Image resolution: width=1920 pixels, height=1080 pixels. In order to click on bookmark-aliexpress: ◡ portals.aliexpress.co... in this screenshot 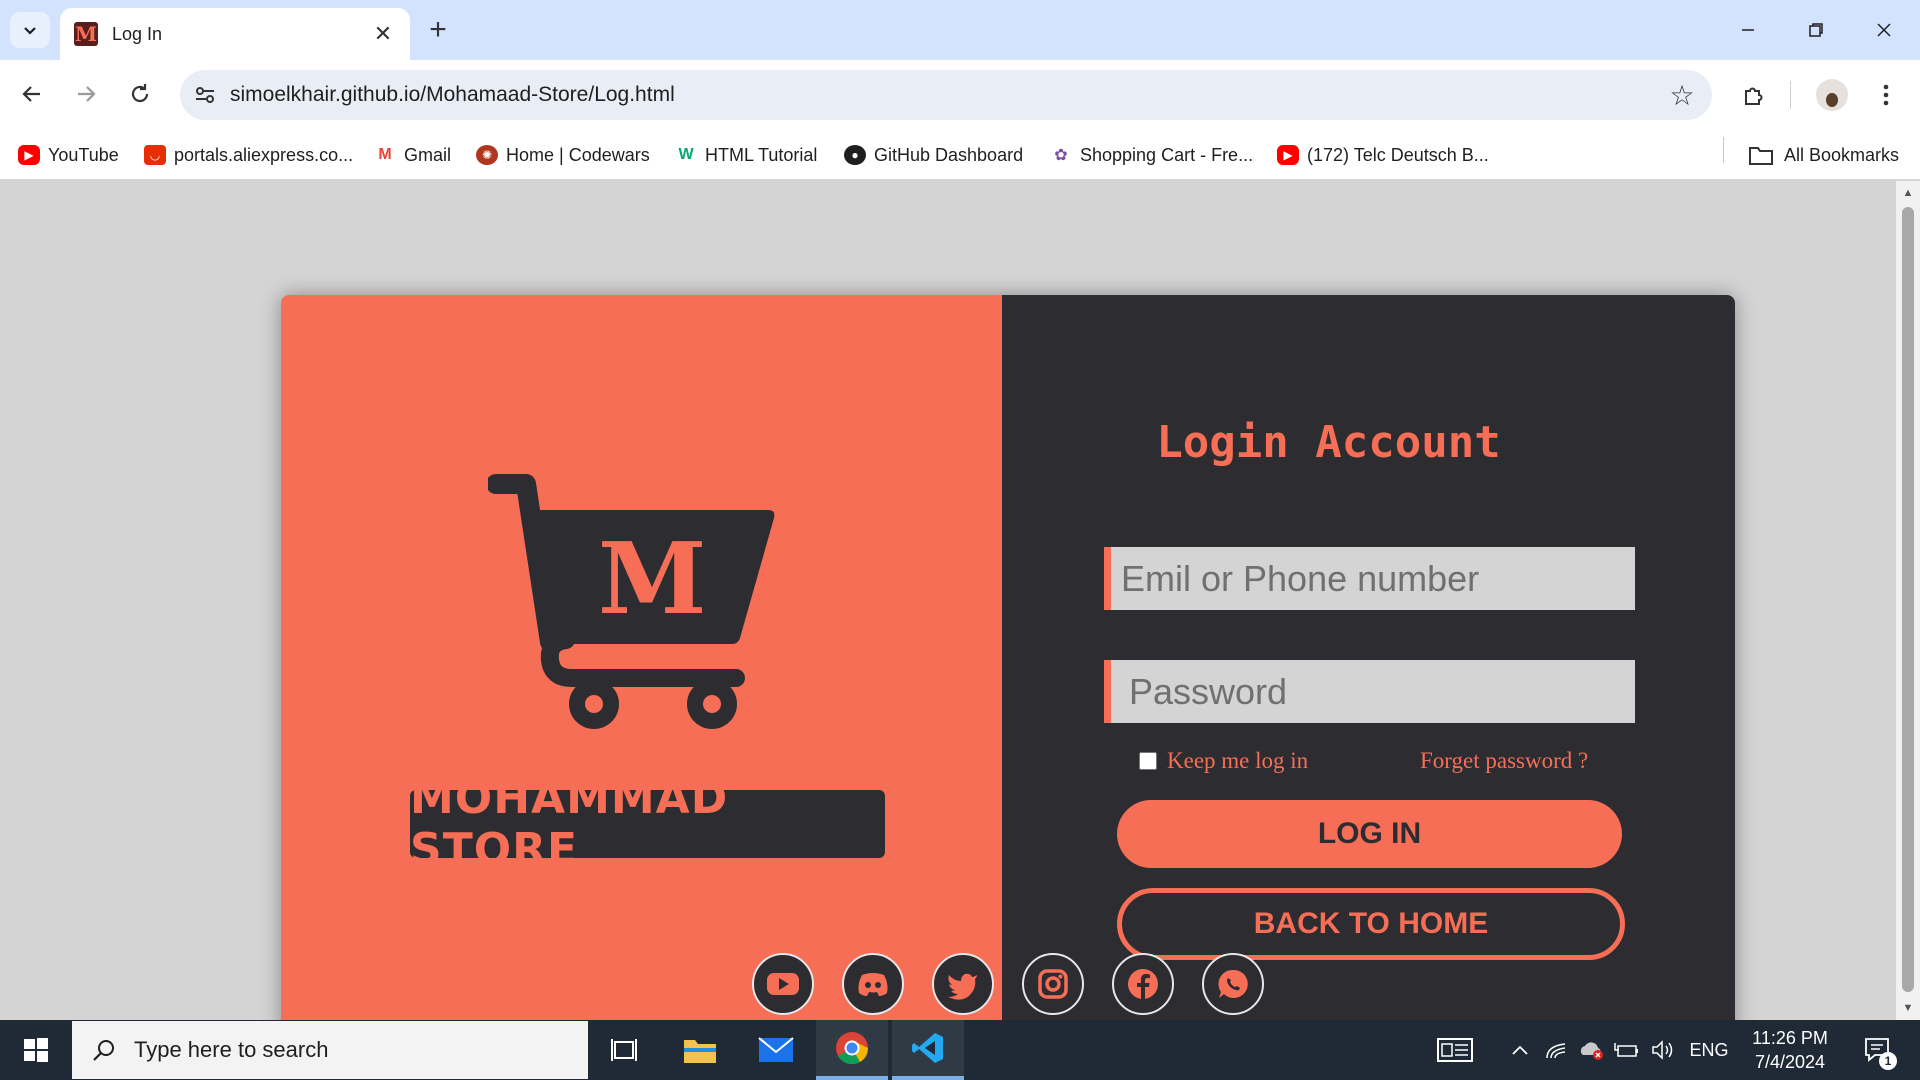, I will do `click(248, 155)`.